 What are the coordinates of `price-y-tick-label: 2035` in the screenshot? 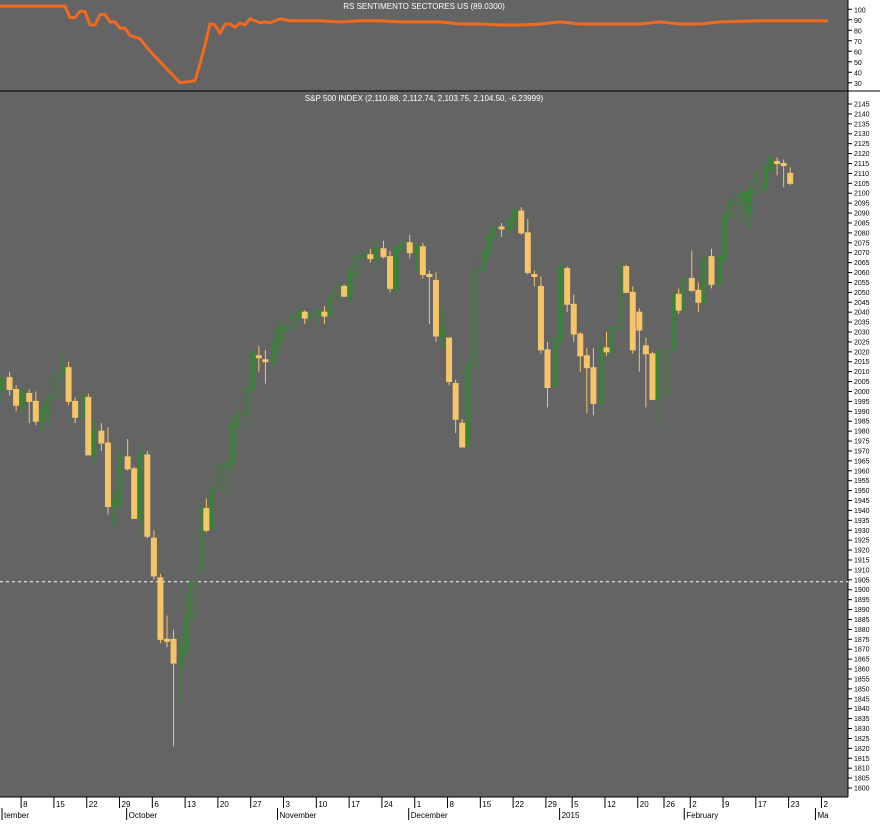 It's located at (862, 323).